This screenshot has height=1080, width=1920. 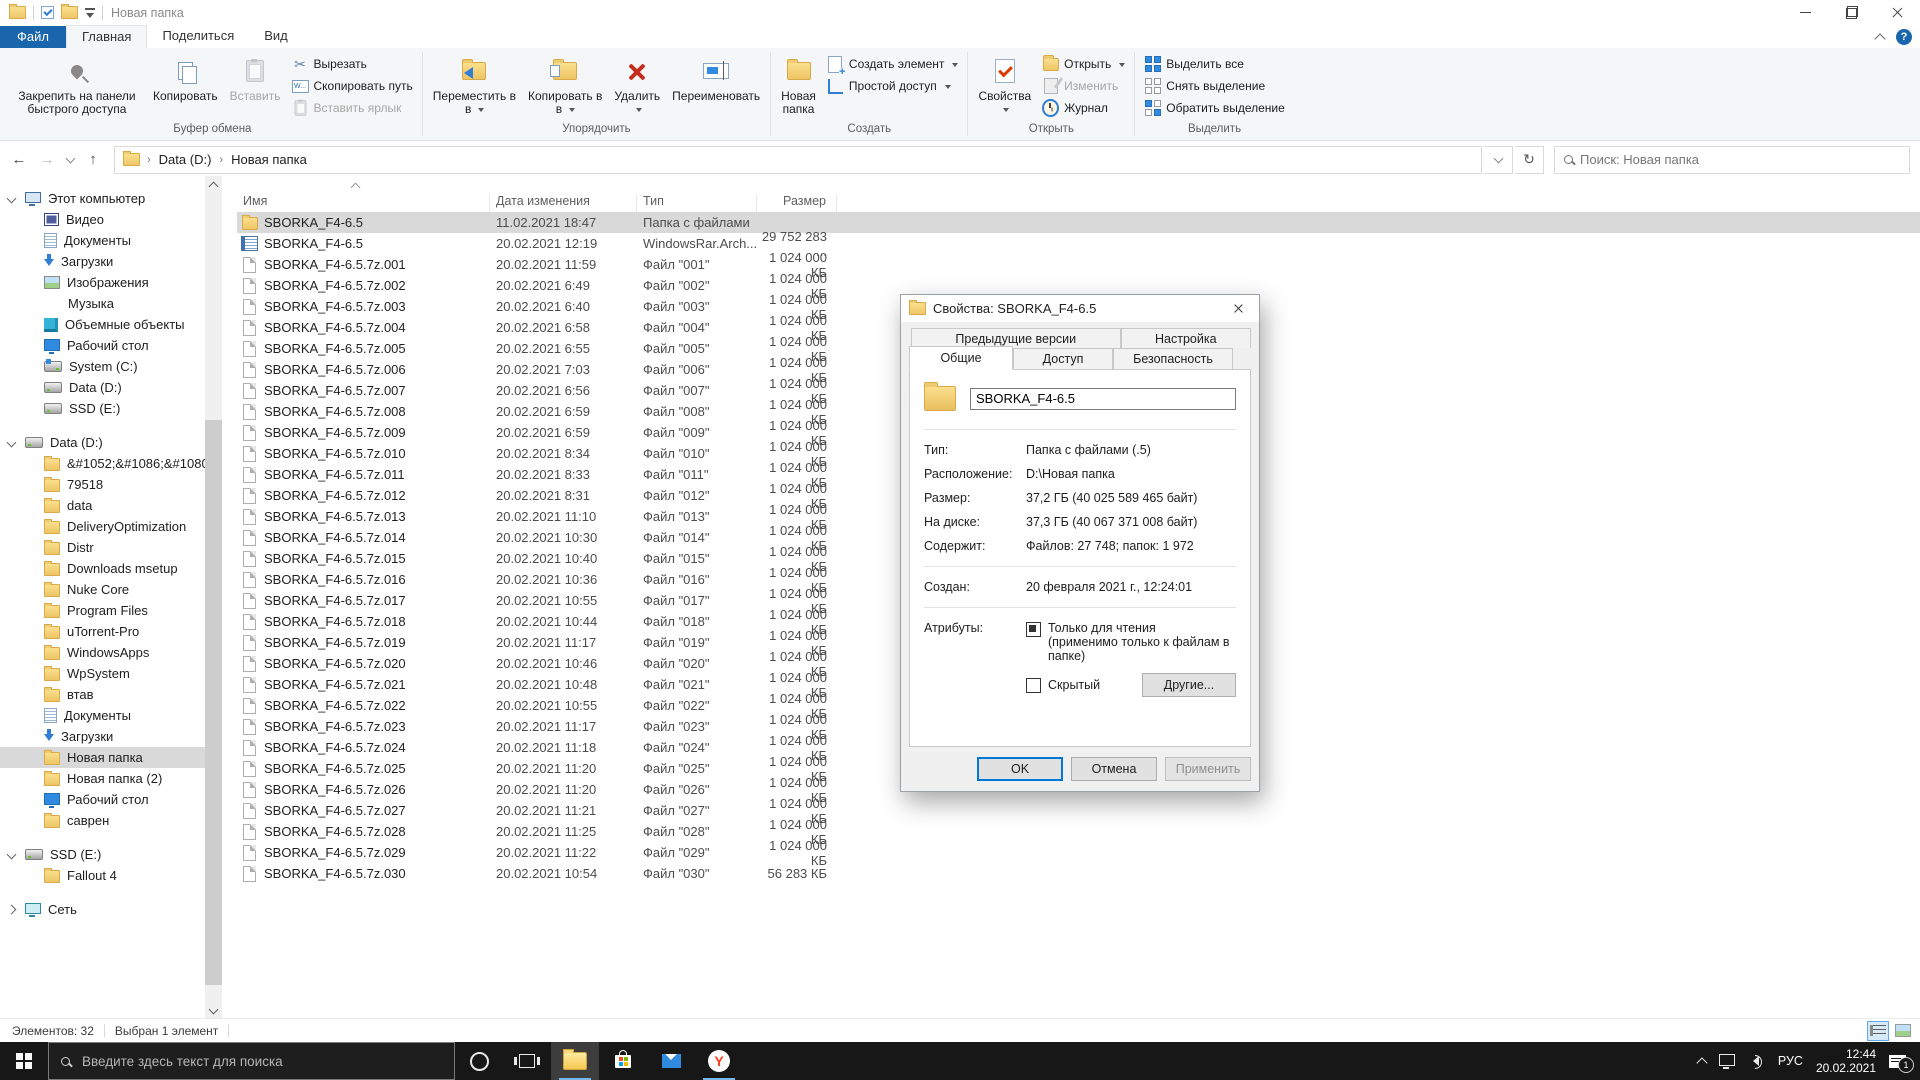 I want to click on tab-поделиться: Поделиться, so click(x=198, y=36).